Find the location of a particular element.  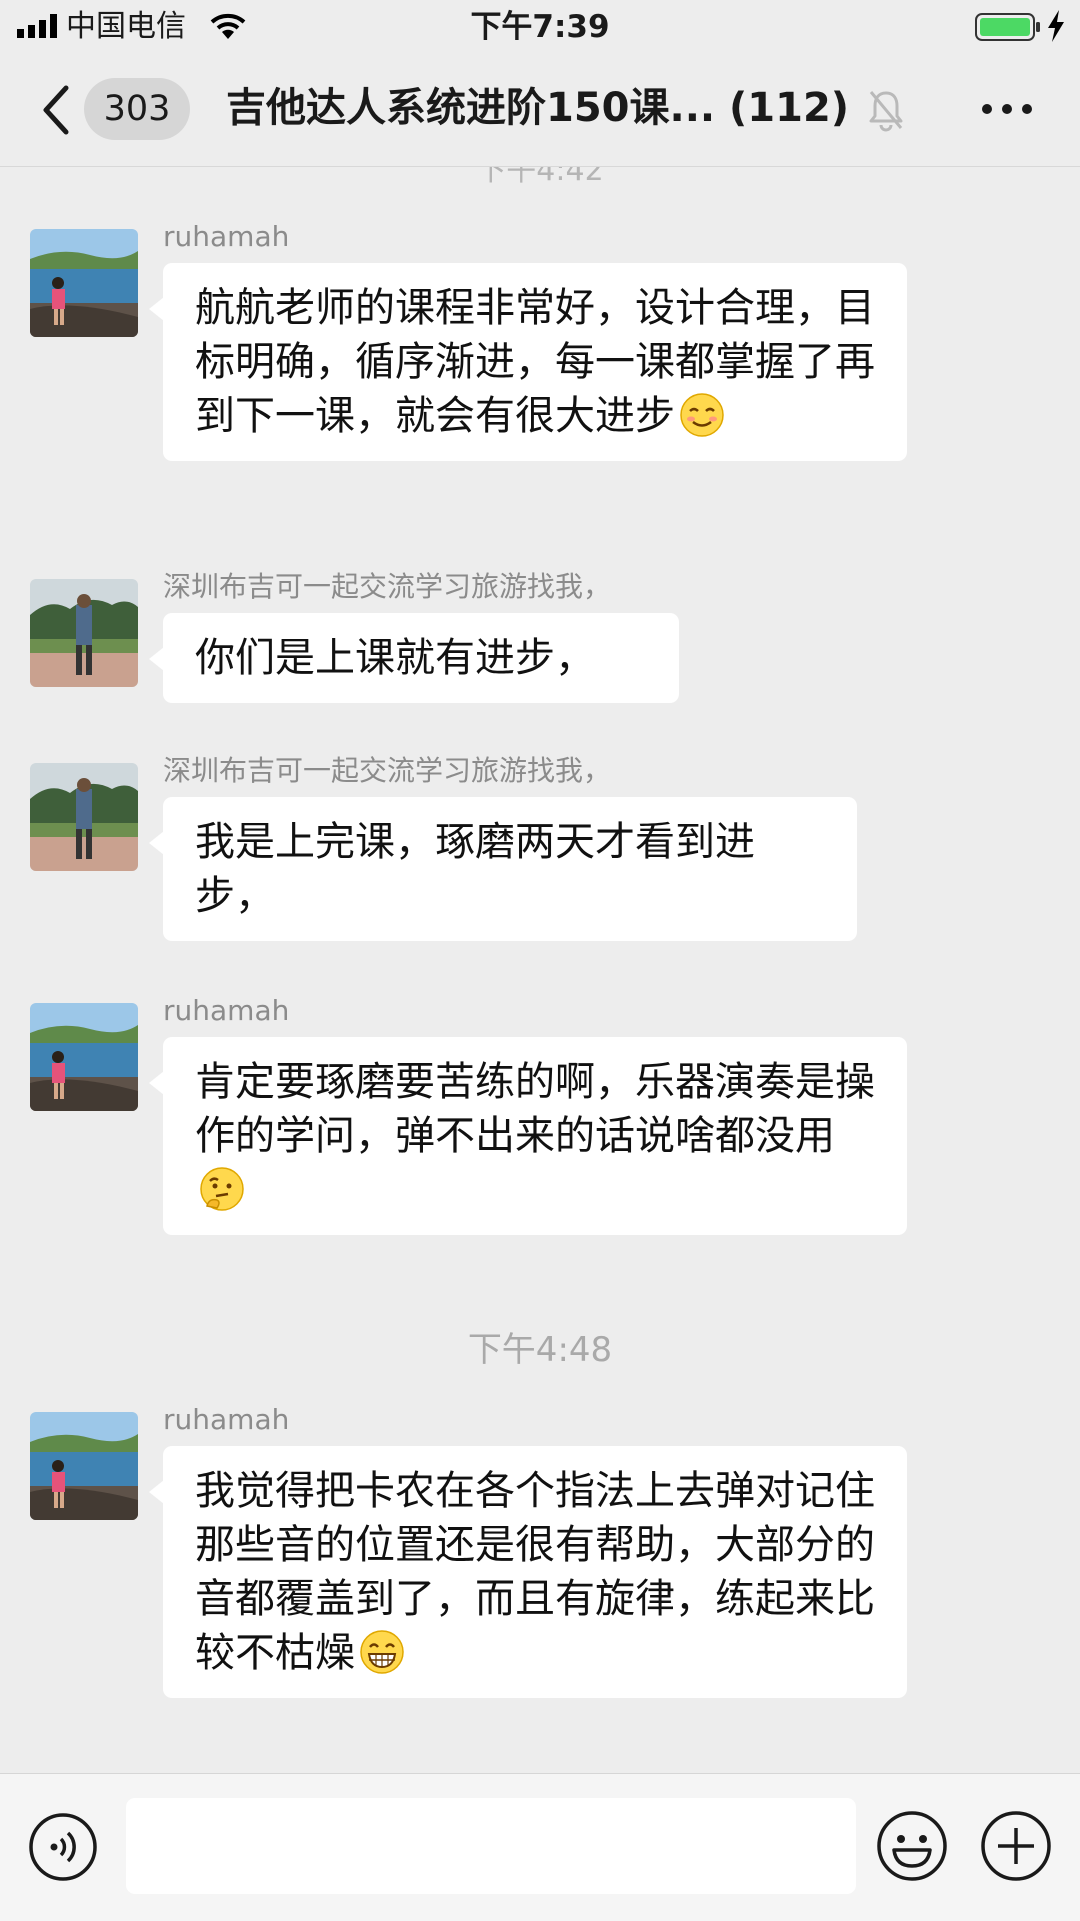

timestamp-divider: 下午4:48 is located at coordinates (540, 1350).